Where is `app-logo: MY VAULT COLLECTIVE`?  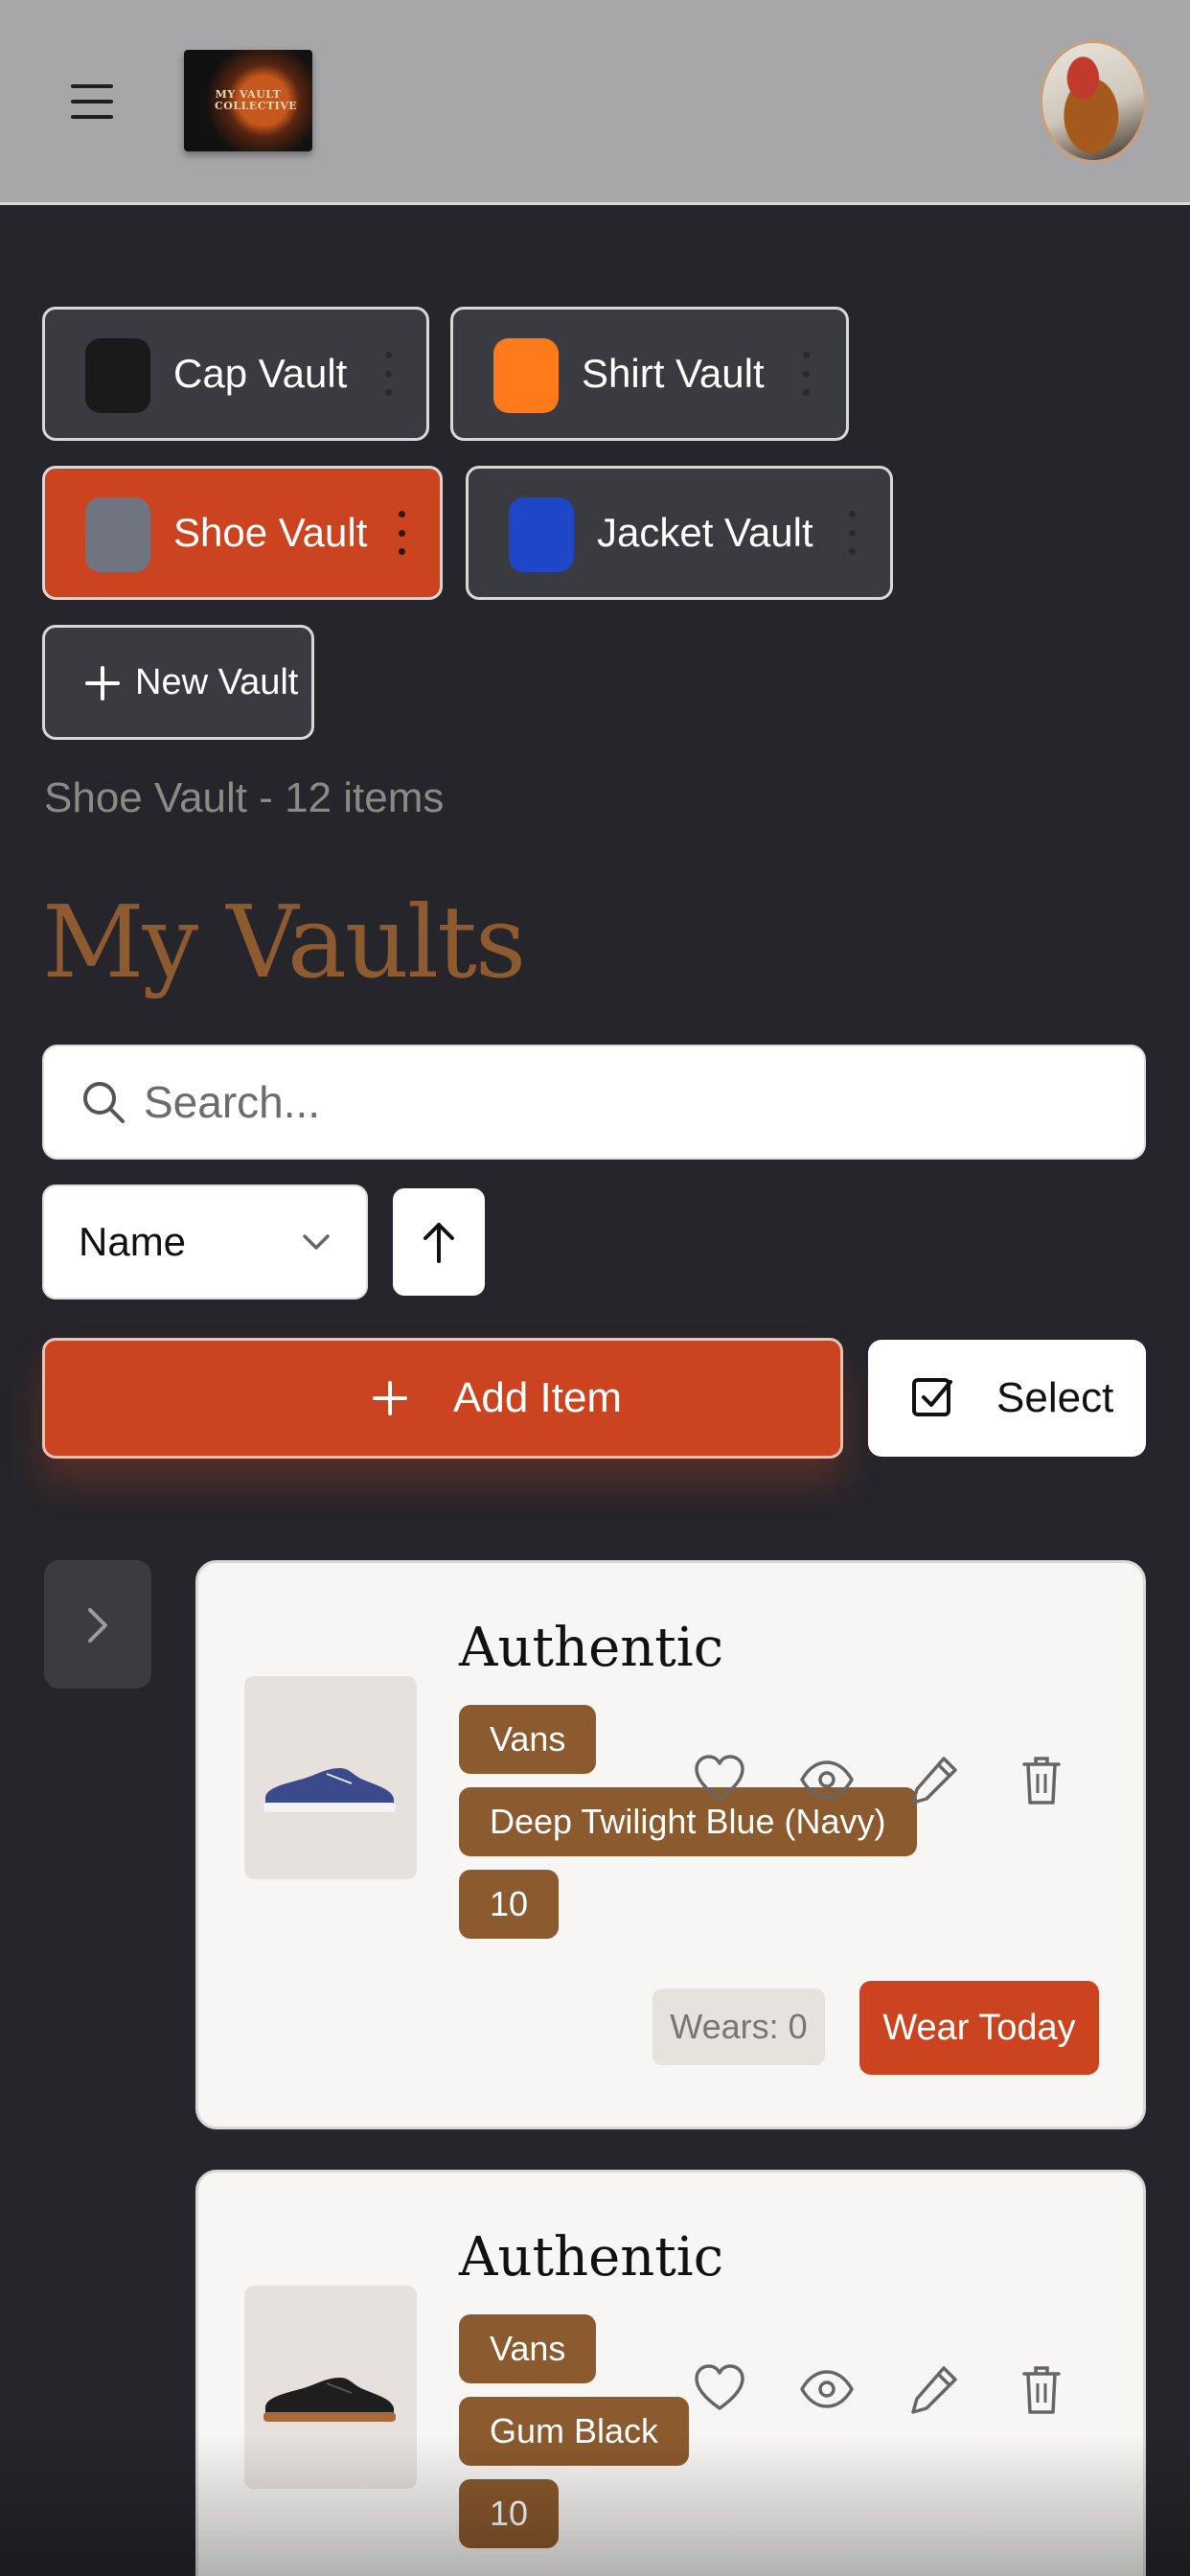 app-logo: MY VAULT COLLECTIVE is located at coordinates (248, 100).